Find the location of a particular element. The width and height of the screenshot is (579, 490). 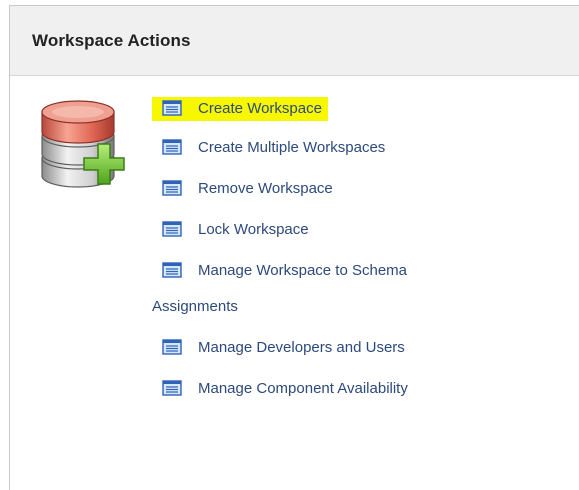

manage-developers-and-users-link: Manage Developers and Users is located at coordinates (362, 348).